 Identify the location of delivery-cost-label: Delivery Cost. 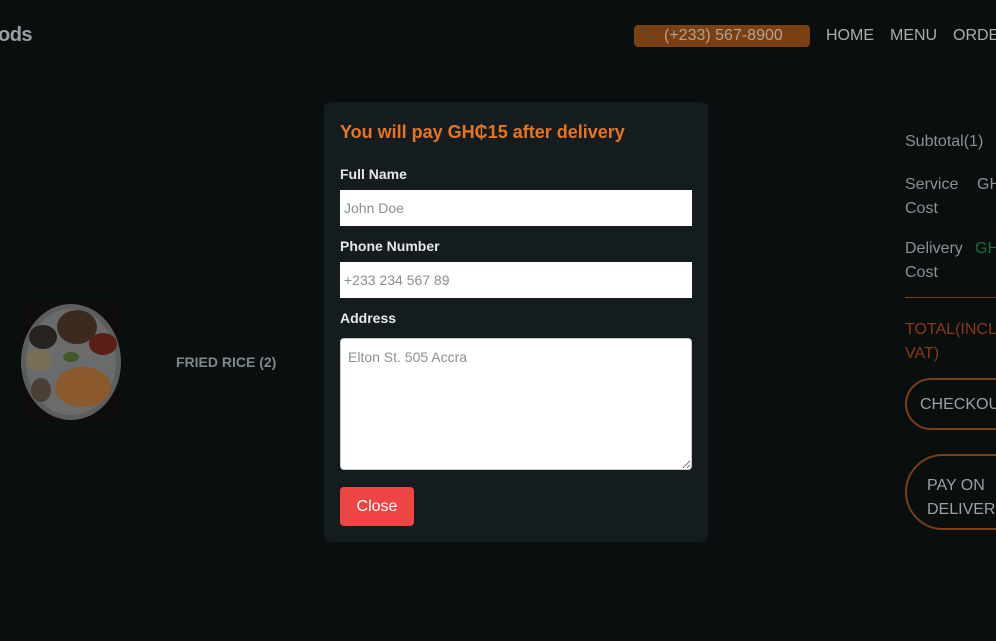
(934, 260).